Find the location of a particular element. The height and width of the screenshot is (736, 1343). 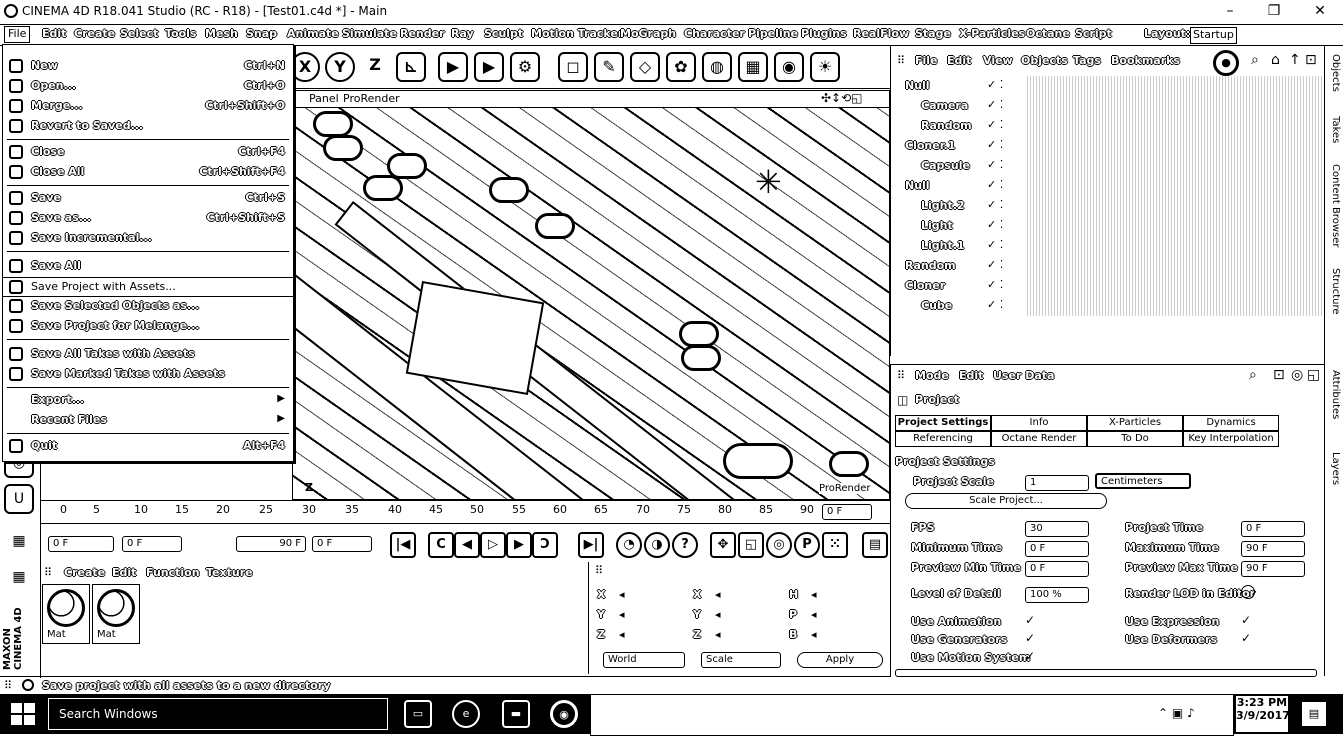

menu-item-merge: Merge... Ctrl+Shift+O is located at coordinates (148, 106).